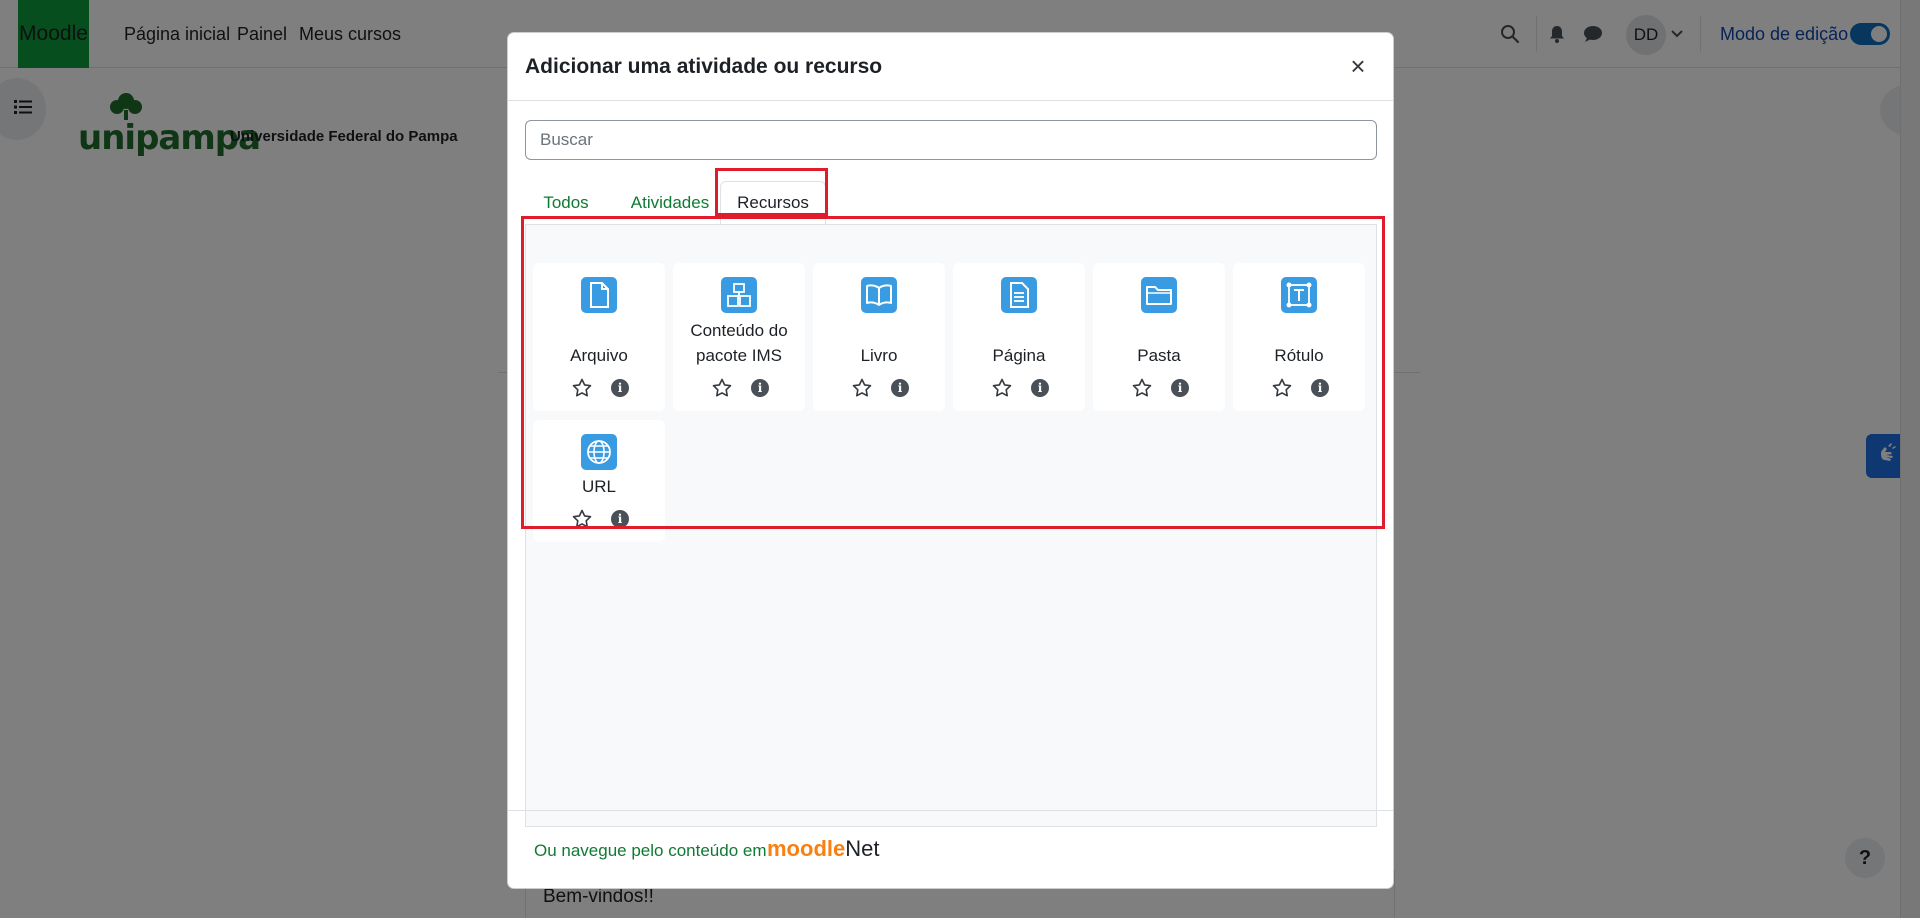  Describe the element at coordinates (771, 192) in the screenshot. I see `highlight-resources-tab` at that location.